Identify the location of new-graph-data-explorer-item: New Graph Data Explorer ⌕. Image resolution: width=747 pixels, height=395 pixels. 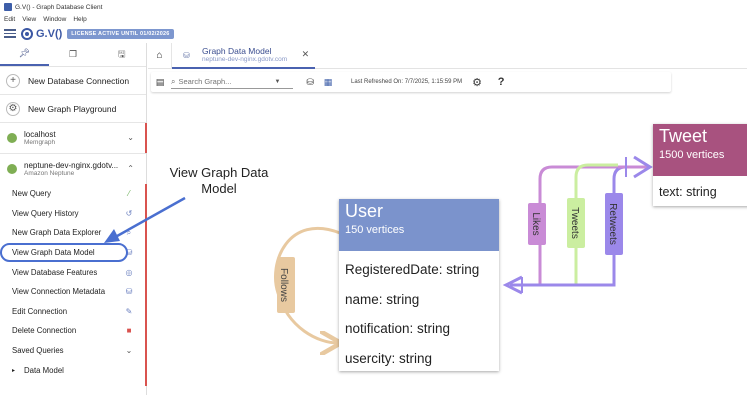
(73, 233).